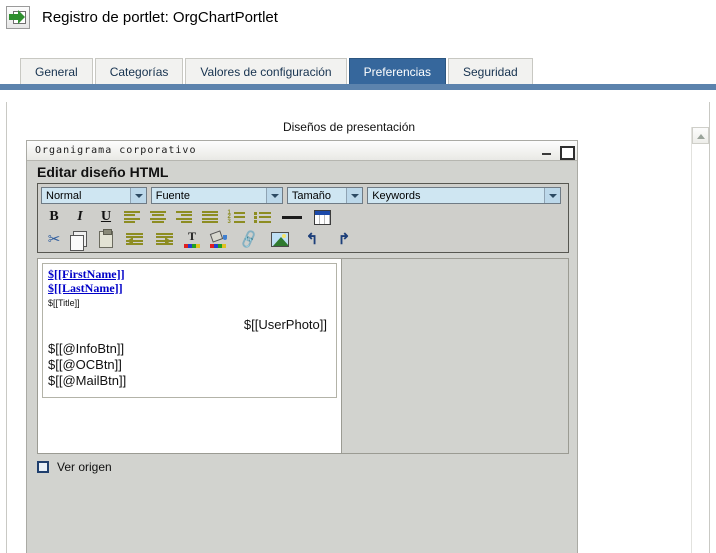 The width and height of the screenshot is (716, 553). I want to click on insert-image-button, so click(280, 239).